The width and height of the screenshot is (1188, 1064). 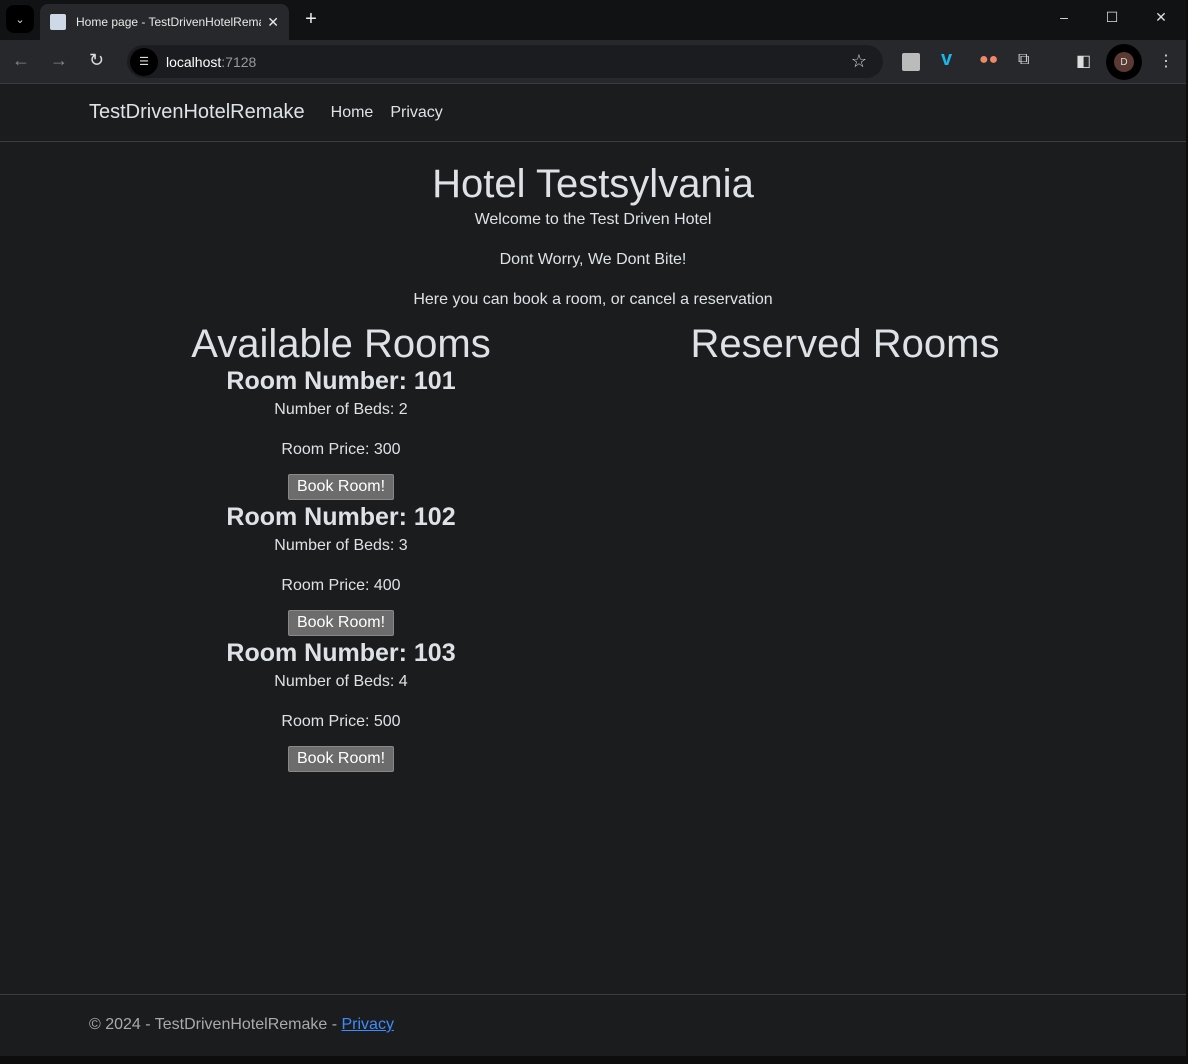 What do you see at coordinates (988, 60) in the screenshot?
I see `glasses-extension-icon: ●●` at bounding box center [988, 60].